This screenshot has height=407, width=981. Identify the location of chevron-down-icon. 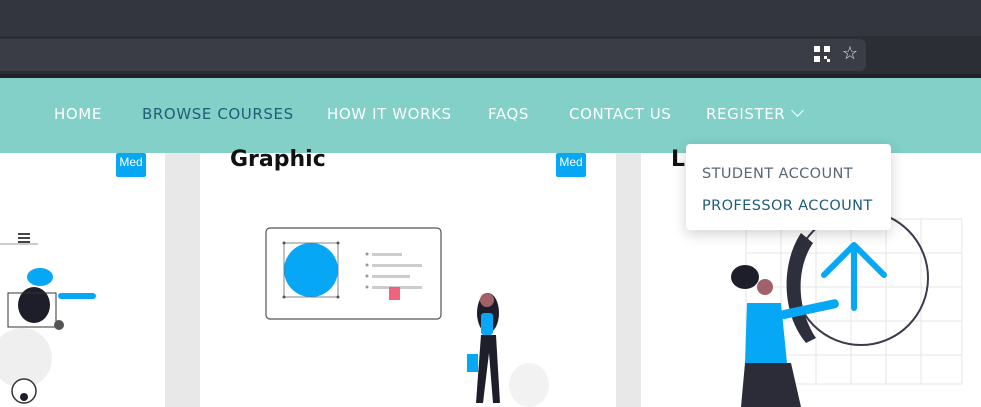
(798, 110).